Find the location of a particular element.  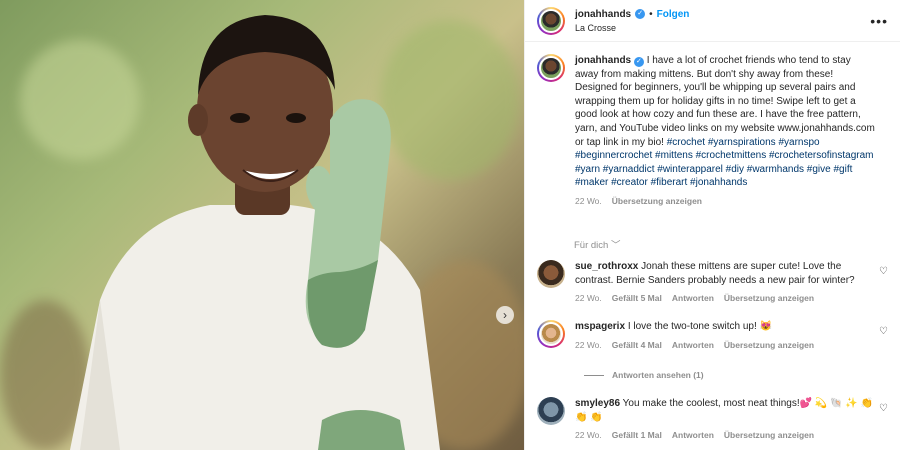

post-location: La Crosse is located at coordinates (722, 28).